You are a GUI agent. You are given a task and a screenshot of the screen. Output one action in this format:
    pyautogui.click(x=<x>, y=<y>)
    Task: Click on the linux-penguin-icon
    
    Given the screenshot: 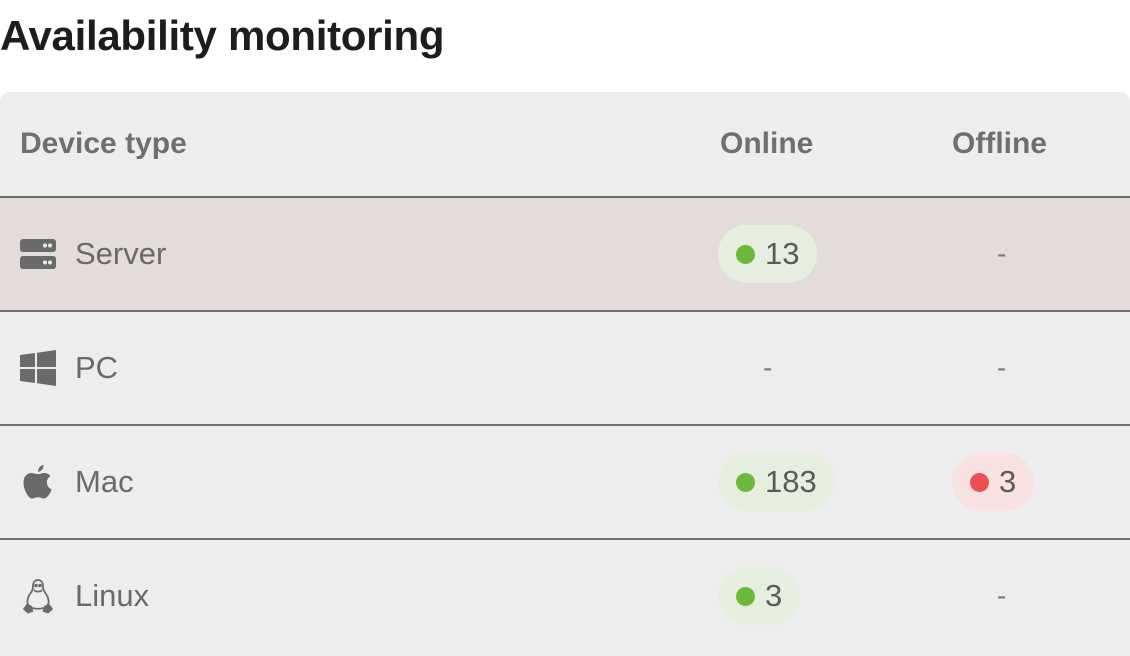 What is the action you would take?
    pyautogui.click(x=38, y=596)
    